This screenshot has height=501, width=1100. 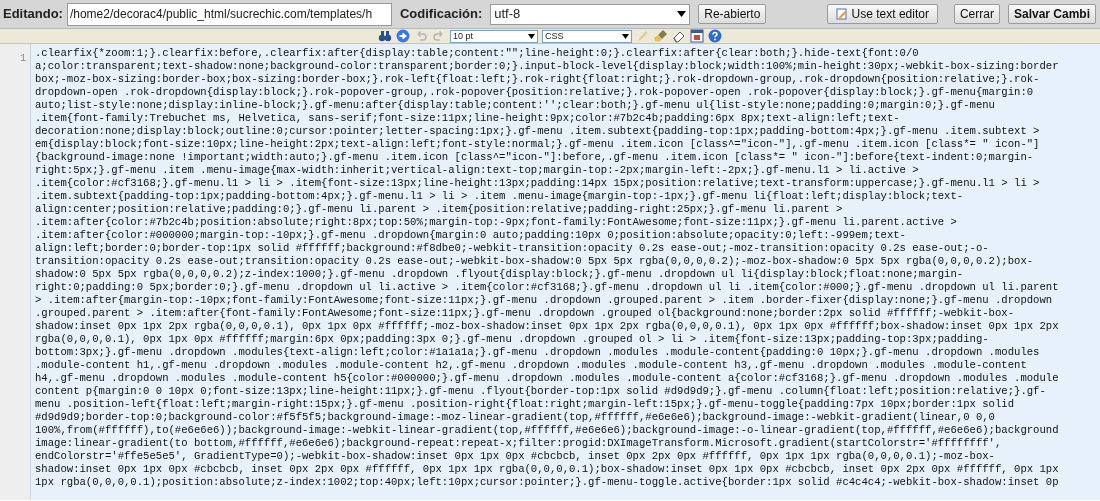 What do you see at coordinates (535, 261) in the screenshot?
I see `code-line: transition:opacity 0.2s ease-out;transition:opacity 0.2s ease-out;-webkit-box-shadow:0 5px 5px rgba(0,0,0,0.2);-moz-box-shadow:0 5px 5px rgba(0,0,0,0.2);box-` at bounding box center [535, 261].